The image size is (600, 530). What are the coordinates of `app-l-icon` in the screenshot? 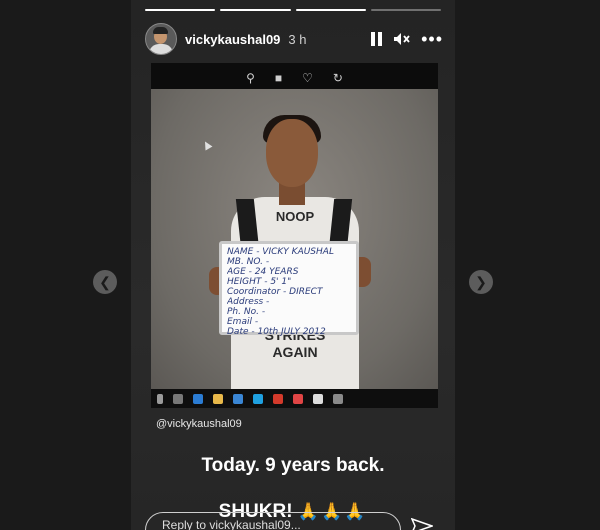 It's located at (258, 398).